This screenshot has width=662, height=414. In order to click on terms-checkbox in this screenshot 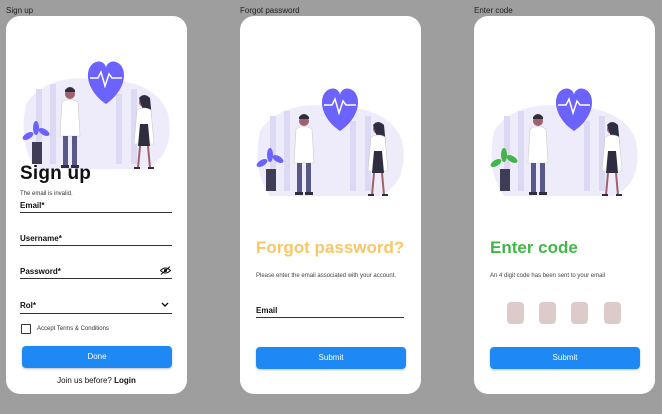, I will do `click(26, 329)`.